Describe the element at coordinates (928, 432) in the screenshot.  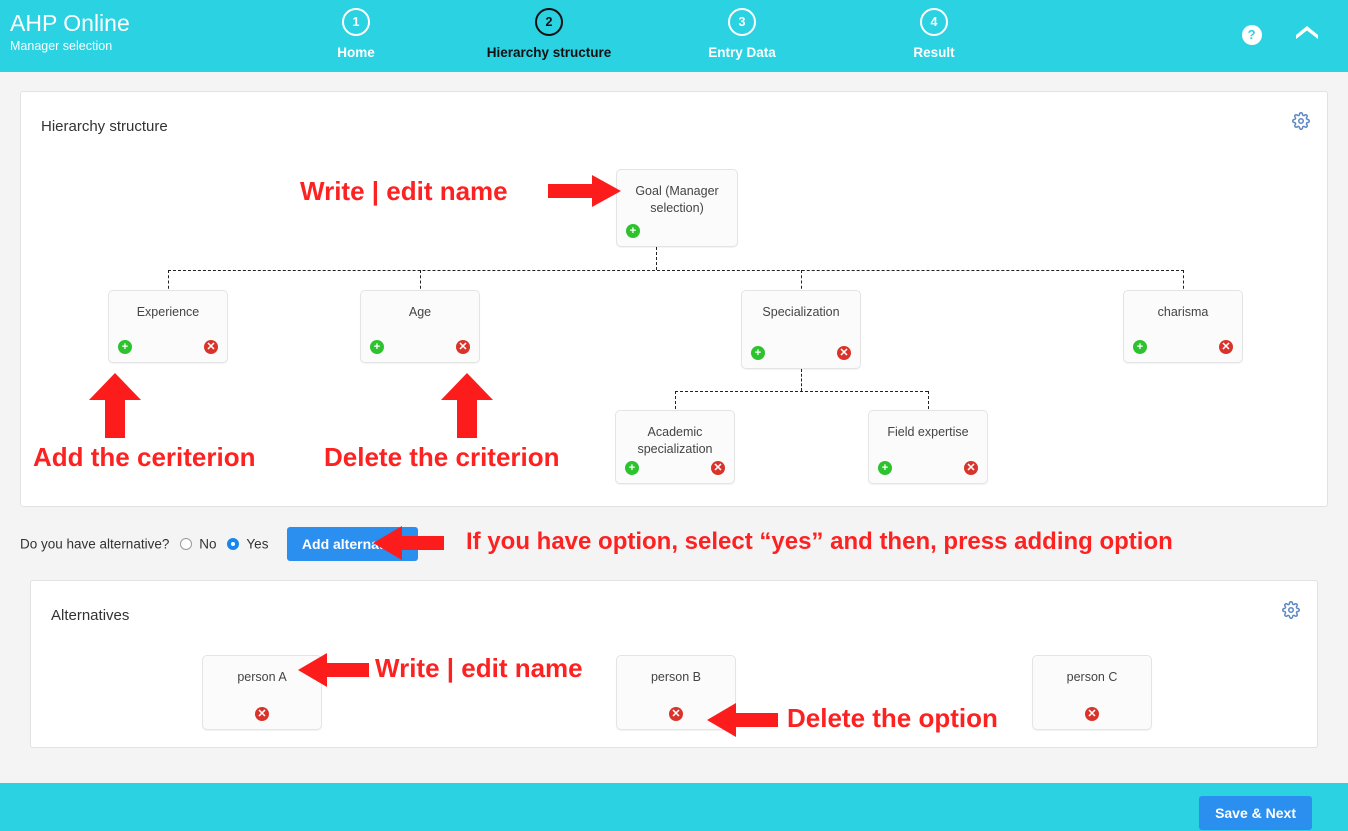
I see `subcriterion-label: Field expertise` at that location.